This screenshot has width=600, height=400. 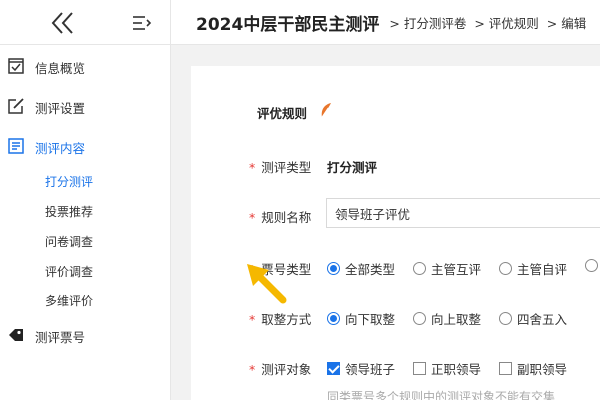 I want to click on sidebar-subitem-multi: 多维评价, so click(x=69, y=300).